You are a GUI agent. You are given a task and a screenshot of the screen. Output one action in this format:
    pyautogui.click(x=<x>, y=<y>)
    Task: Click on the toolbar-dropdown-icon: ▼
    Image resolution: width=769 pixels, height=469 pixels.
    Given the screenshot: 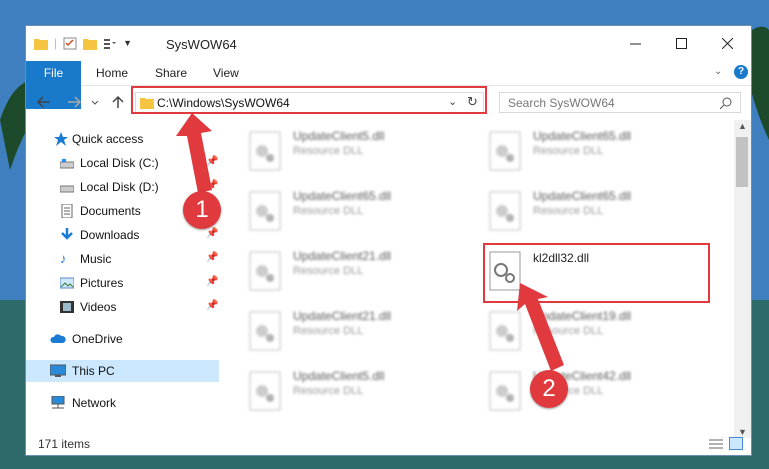 What is the action you would take?
    pyautogui.click(x=127, y=43)
    